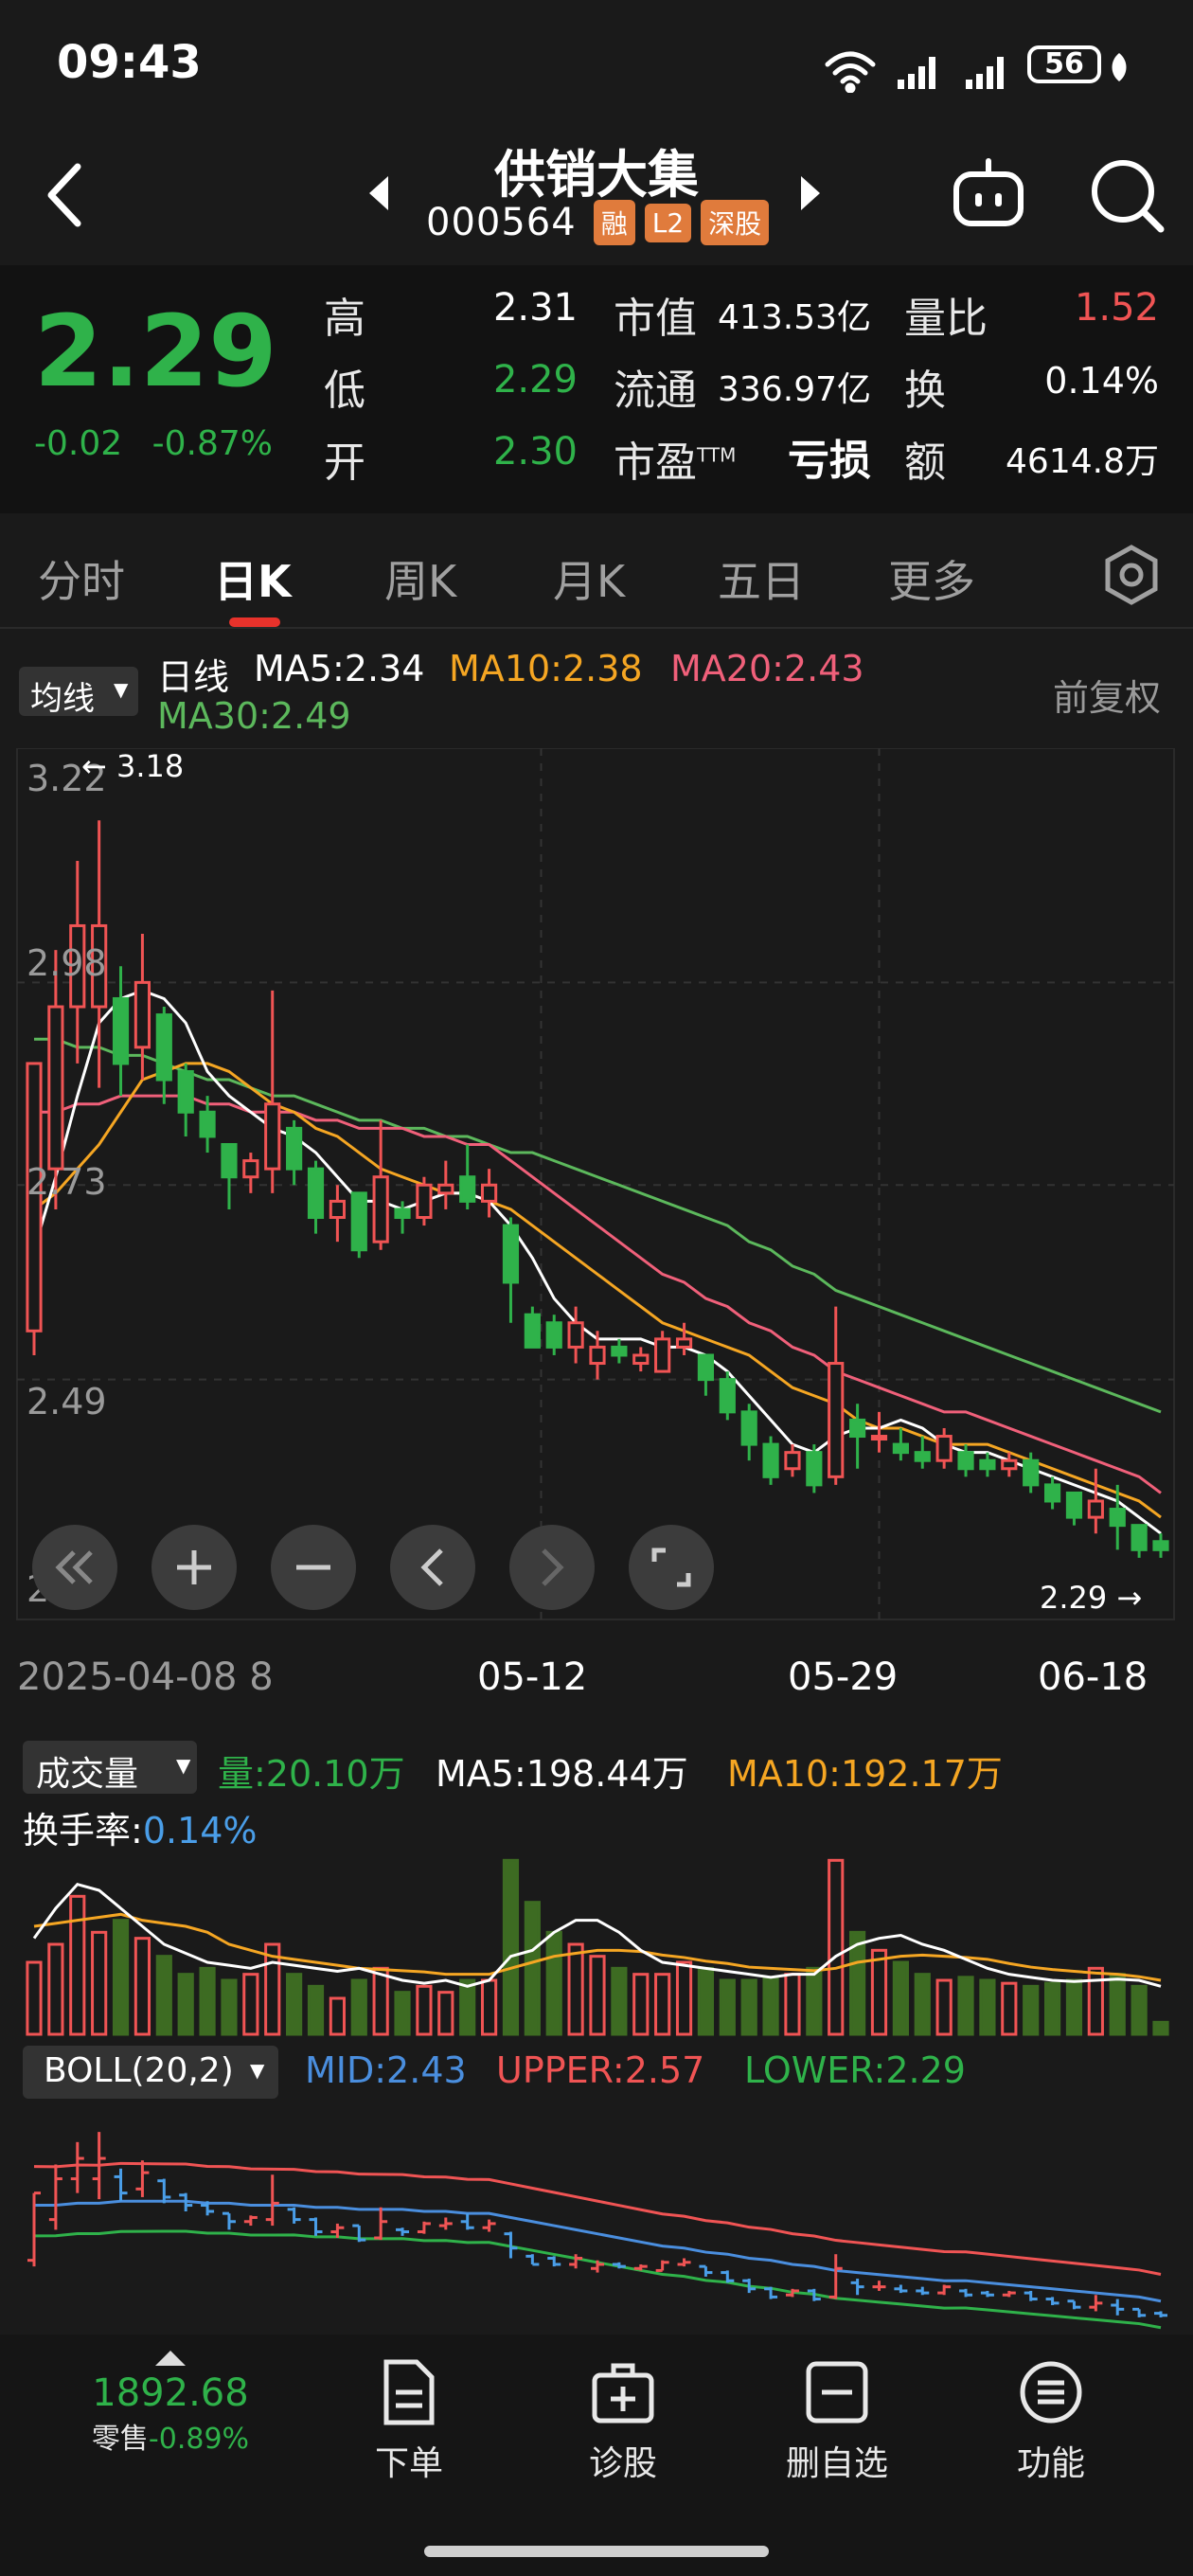 The height and width of the screenshot is (2576, 1193). Describe the element at coordinates (67, 963) in the screenshot. I see `y-tick-1: 2.98` at that location.